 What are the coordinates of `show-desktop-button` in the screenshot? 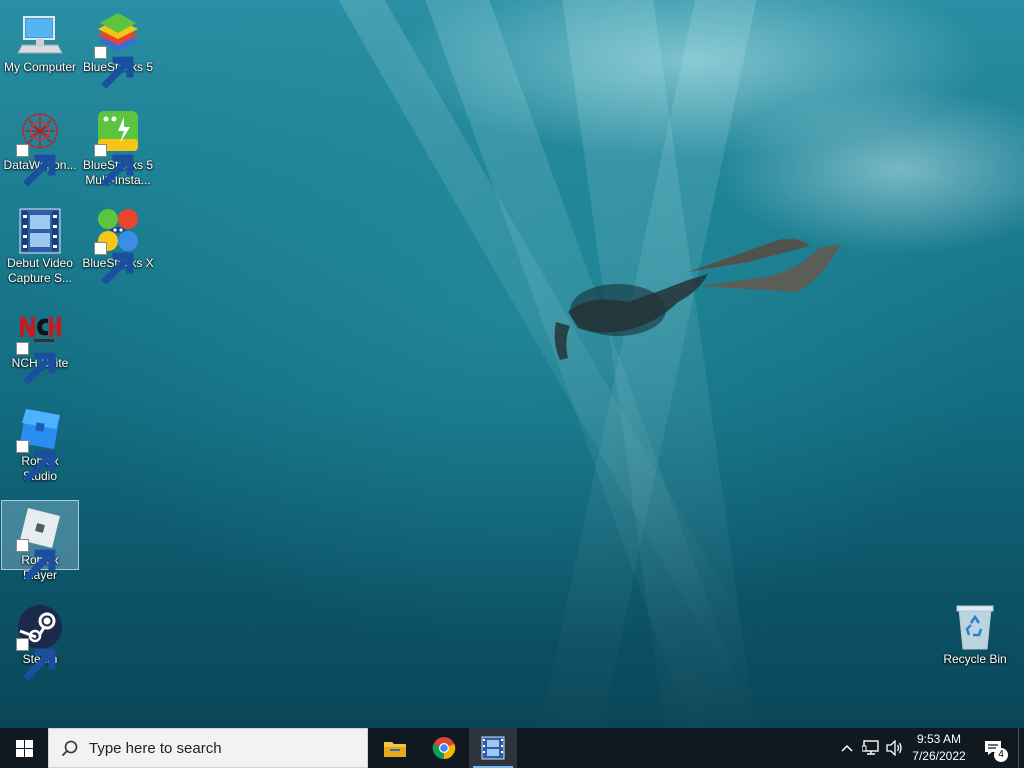 It's located at (1021, 748).